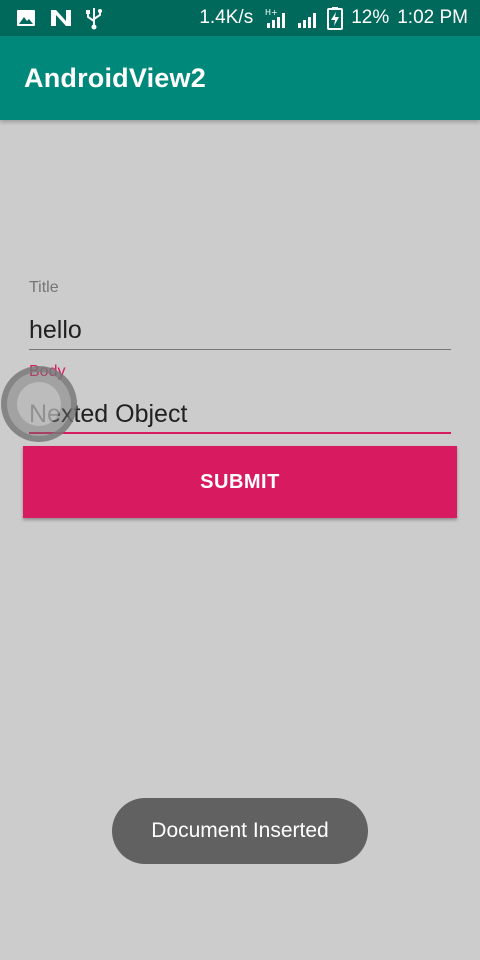  Describe the element at coordinates (240, 433) in the screenshot. I see `body-underline` at that location.